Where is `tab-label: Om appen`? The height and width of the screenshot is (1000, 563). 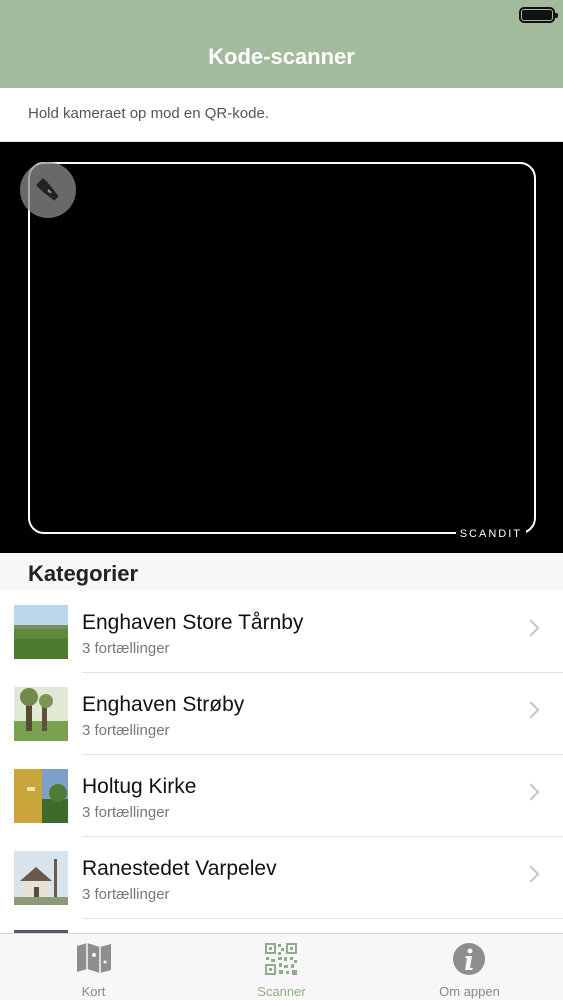
tab-label: Om appen is located at coordinates (469, 991).